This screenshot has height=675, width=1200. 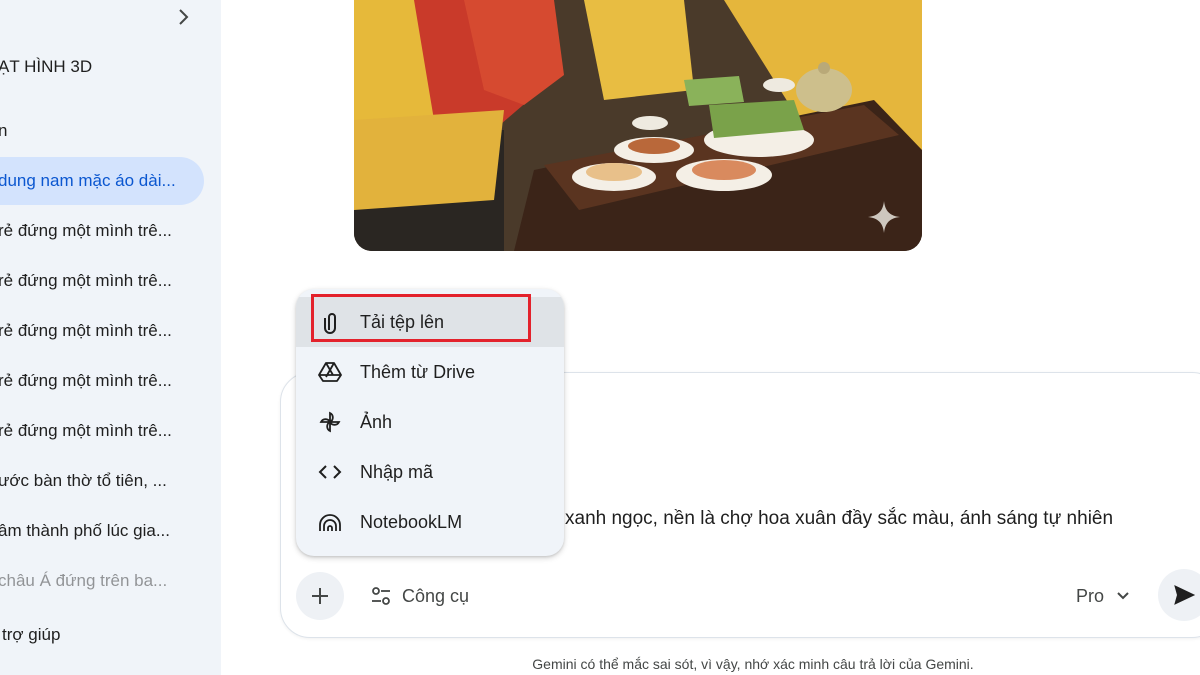 I want to click on send-icon, so click(x=1185, y=595).